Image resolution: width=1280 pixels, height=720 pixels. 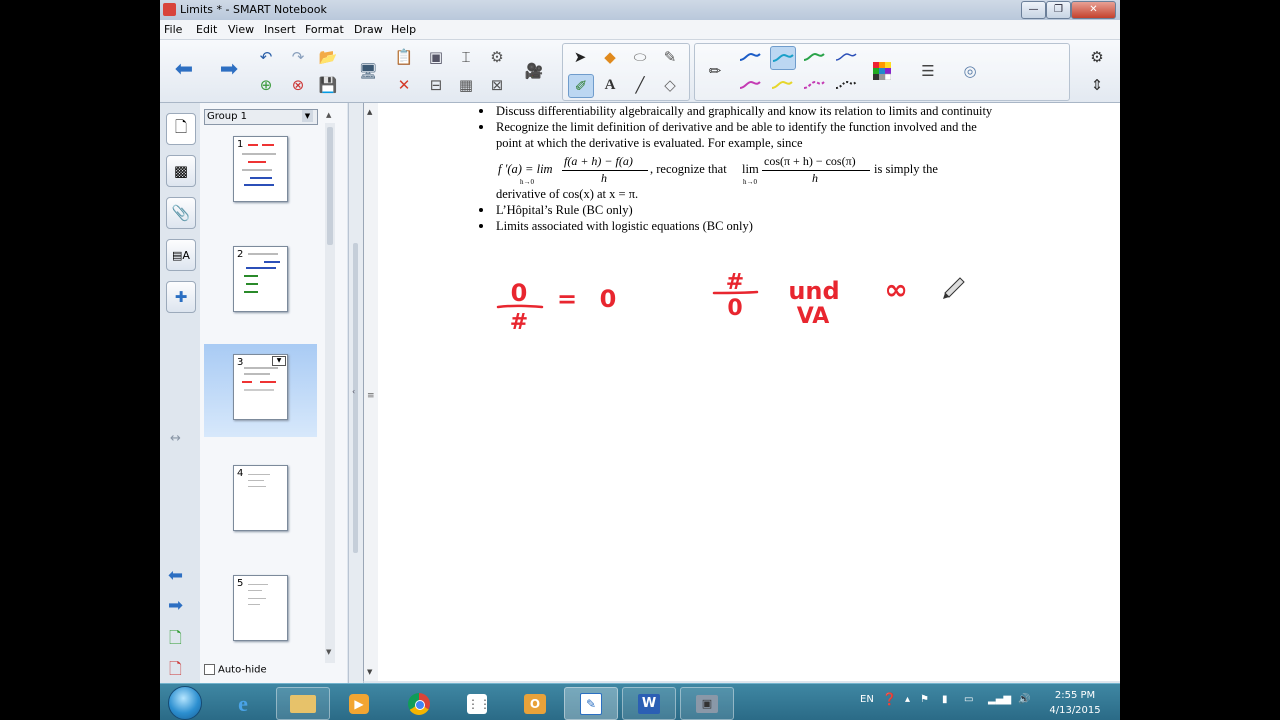 What do you see at coordinates (970, 71) in the screenshot?
I see `transparency-icon: ◎` at bounding box center [970, 71].